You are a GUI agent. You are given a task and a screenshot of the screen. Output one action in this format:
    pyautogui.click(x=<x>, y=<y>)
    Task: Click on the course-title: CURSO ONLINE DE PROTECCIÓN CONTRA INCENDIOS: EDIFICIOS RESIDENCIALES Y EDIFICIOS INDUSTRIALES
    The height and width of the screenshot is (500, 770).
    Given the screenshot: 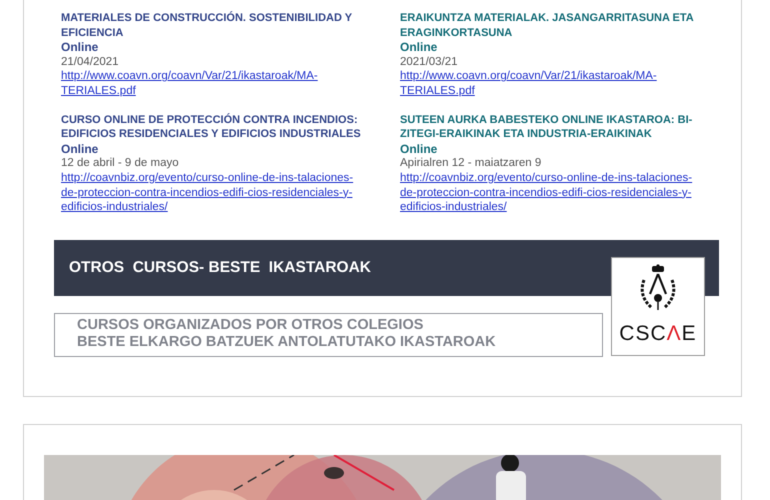 What is the action you would take?
    pyautogui.click(x=211, y=127)
    